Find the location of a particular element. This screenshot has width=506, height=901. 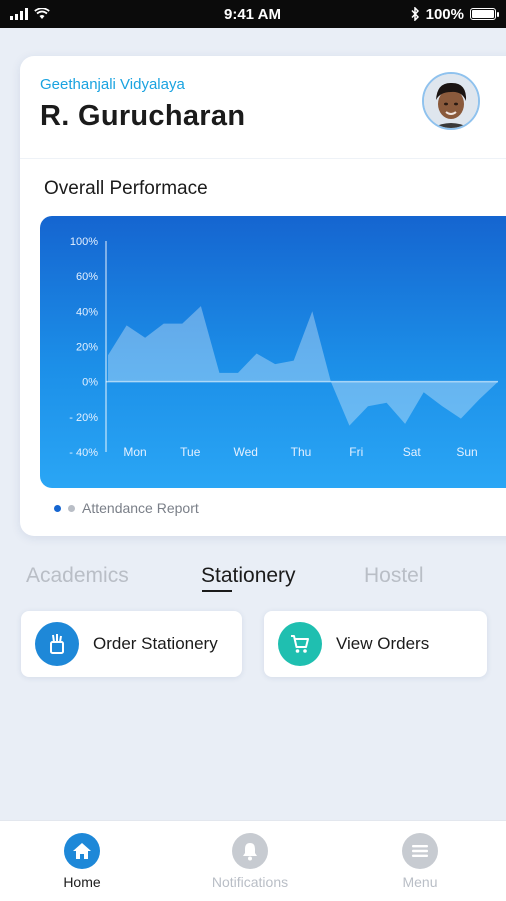

nav-menu: Menu is located at coordinates (420, 861).